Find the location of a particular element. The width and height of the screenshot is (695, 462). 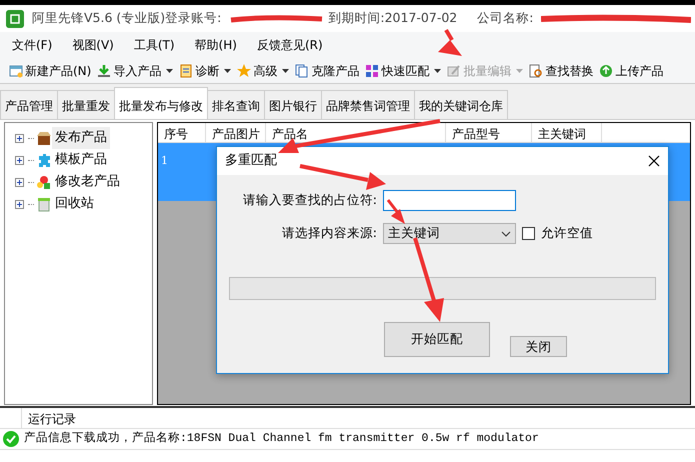

chevron-icon is located at coordinates (506, 233).